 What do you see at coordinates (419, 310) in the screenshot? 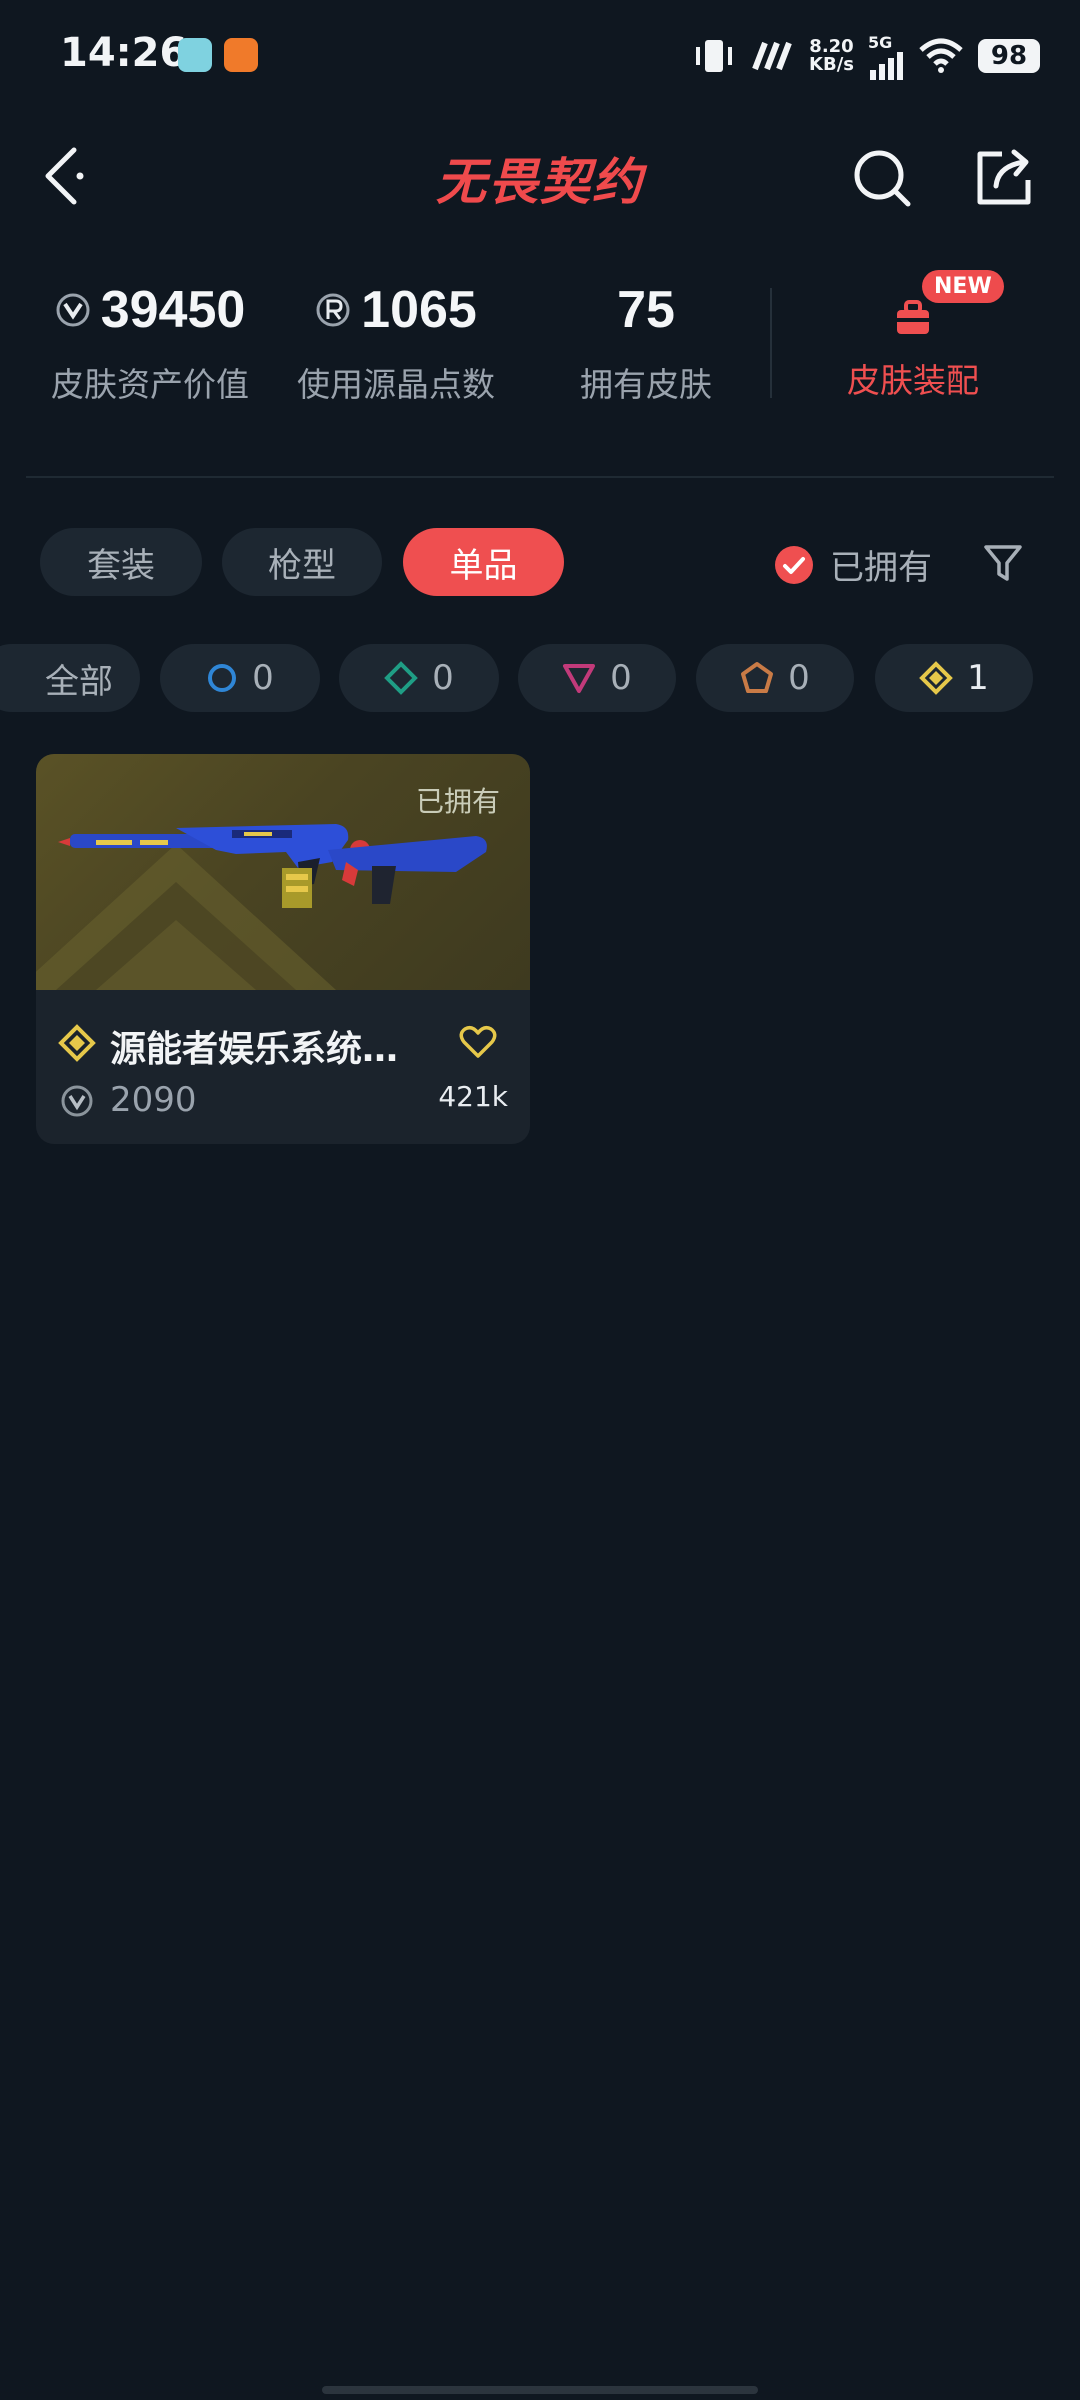
I see `stat-value: 1065` at bounding box center [419, 310].